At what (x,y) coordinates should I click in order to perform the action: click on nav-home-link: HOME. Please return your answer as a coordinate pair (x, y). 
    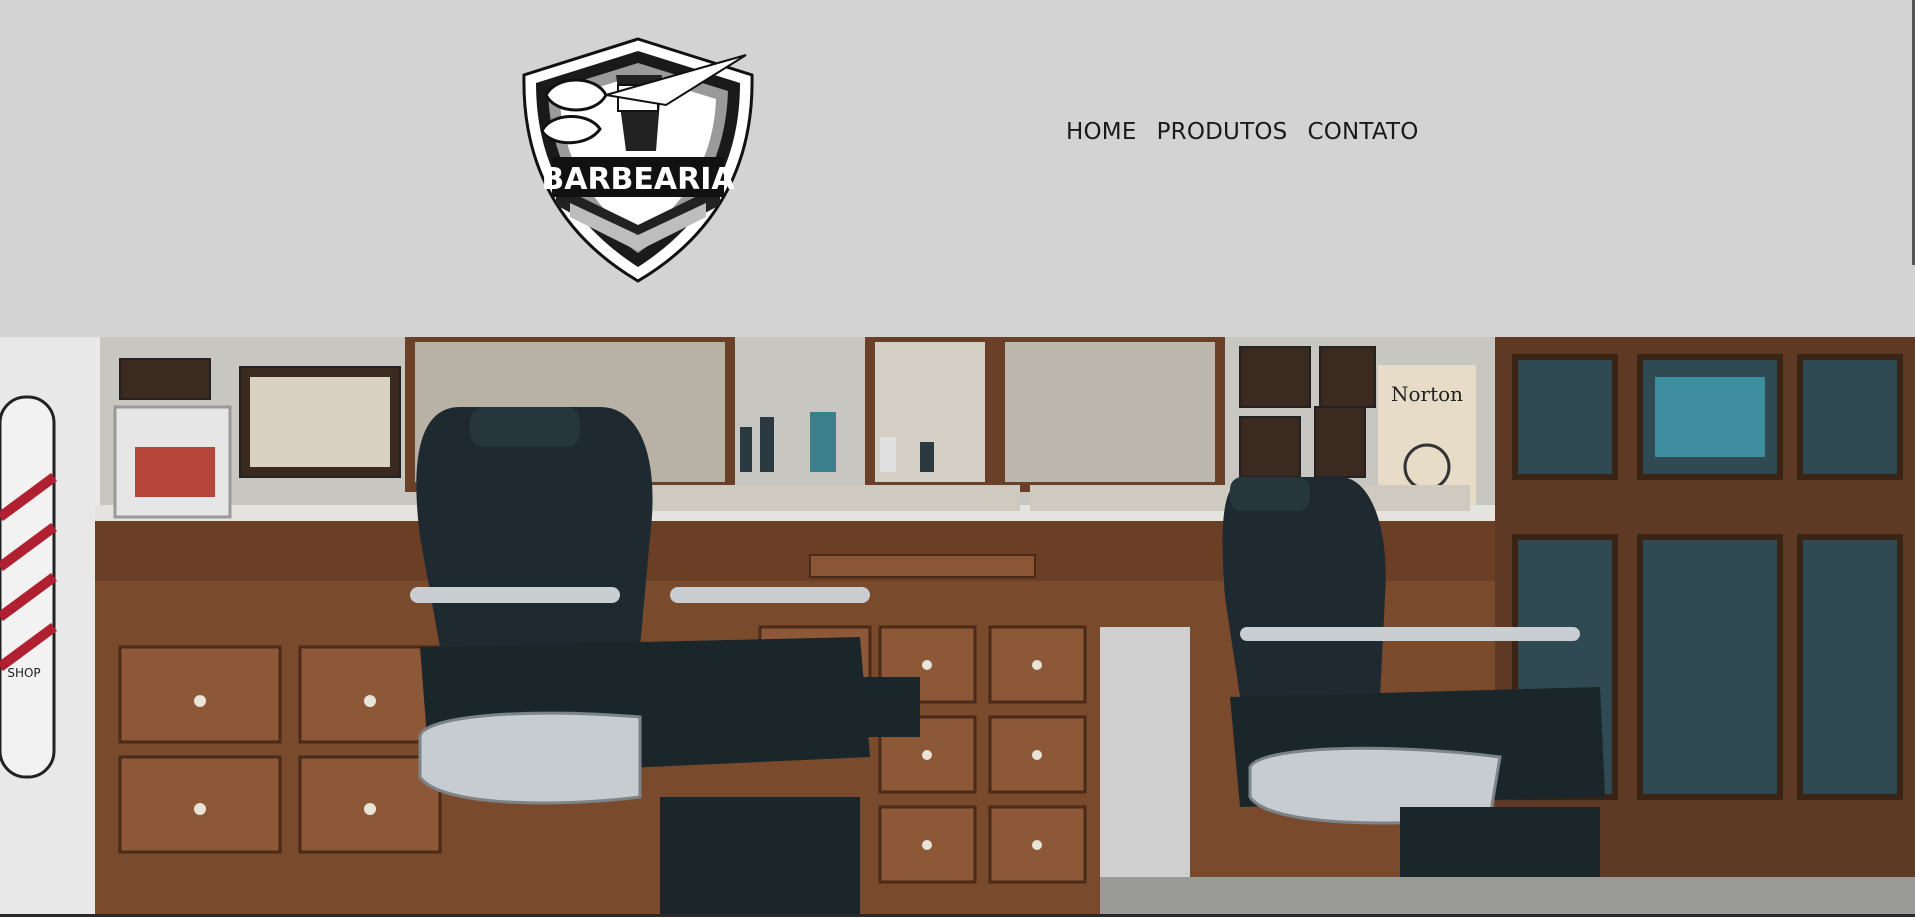
    Looking at the image, I should click on (1101, 132).